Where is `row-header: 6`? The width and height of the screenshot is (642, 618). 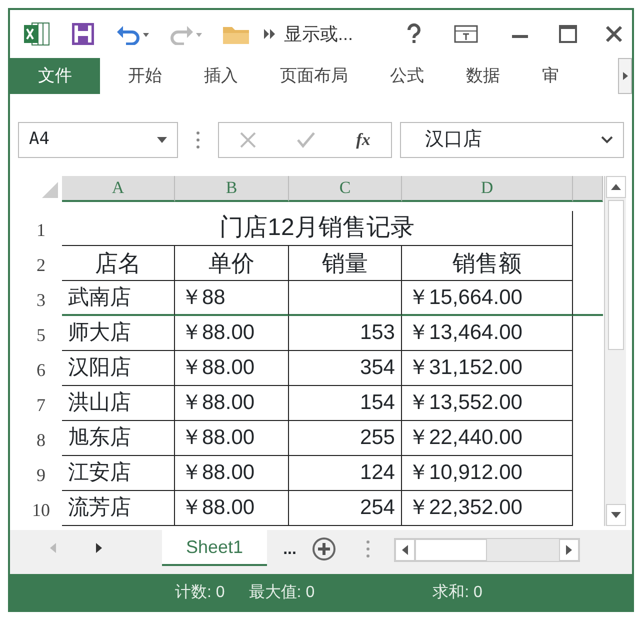 row-header: 6 is located at coordinates (41, 368).